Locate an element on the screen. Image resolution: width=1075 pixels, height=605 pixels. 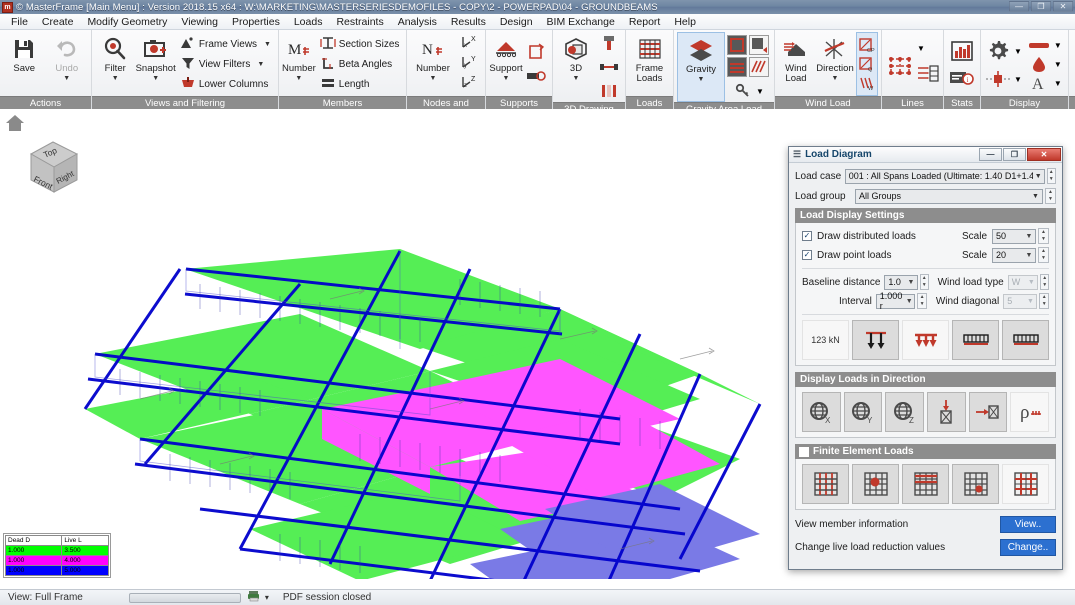
fe-point-load-button is located at coordinates (875, 484).